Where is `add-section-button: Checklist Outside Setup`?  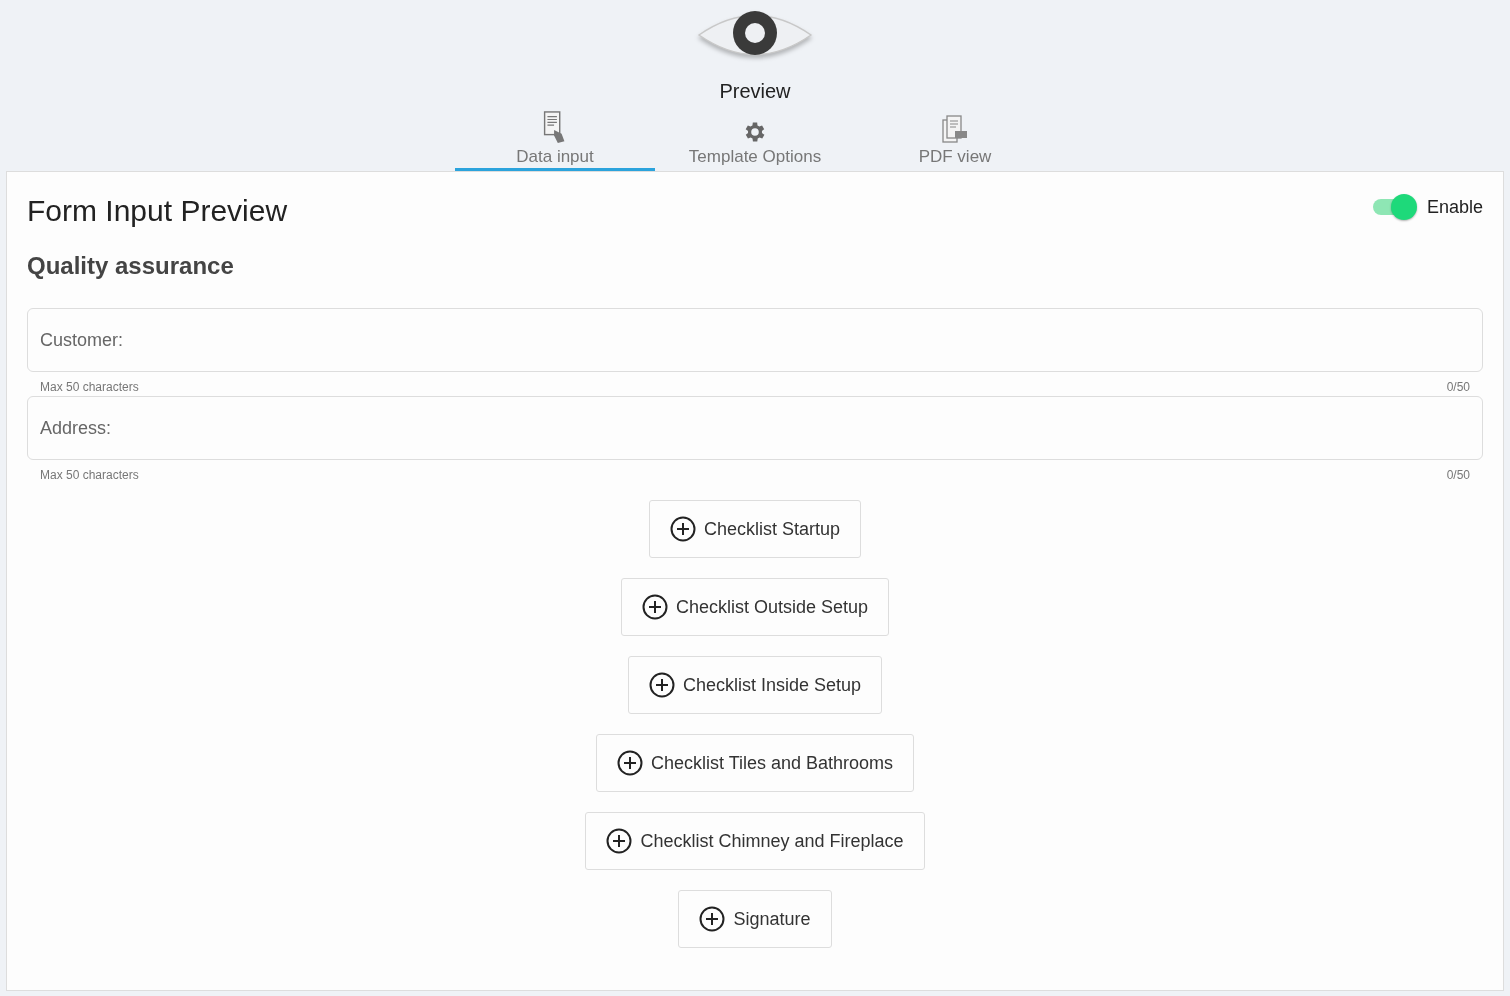
add-section-button: Checklist Outside Setup is located at coordinates (755, 607).